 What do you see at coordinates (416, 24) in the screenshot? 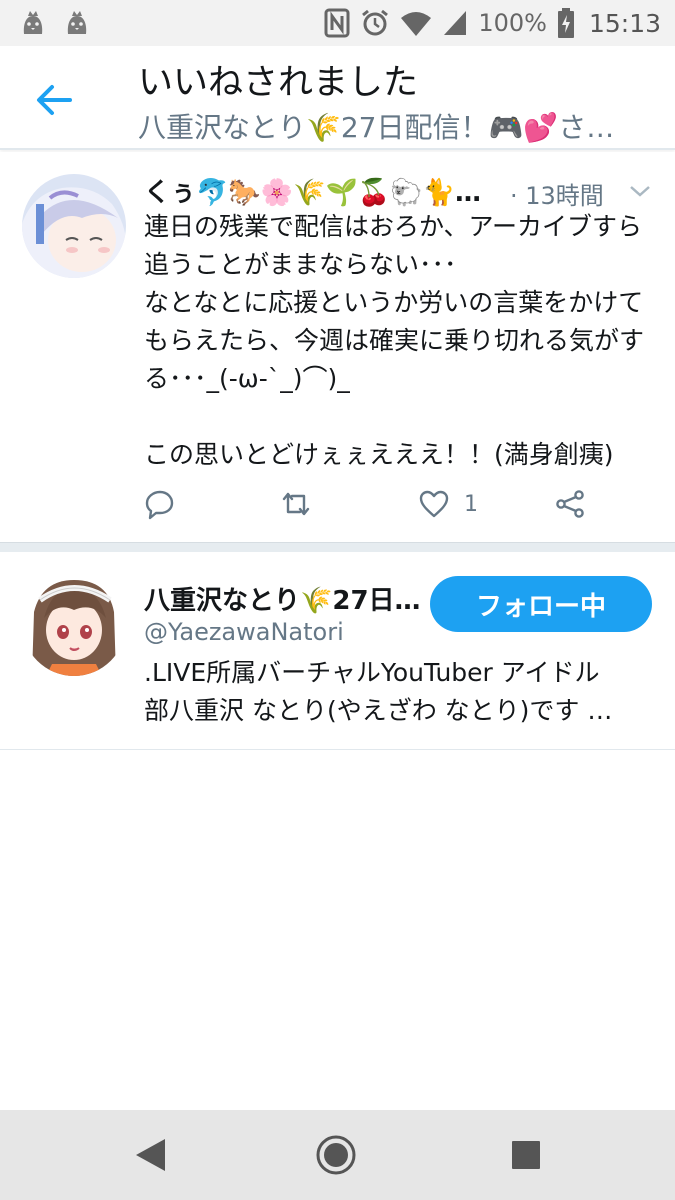
I see `wifi-icon` at bounding box center [416, 24].